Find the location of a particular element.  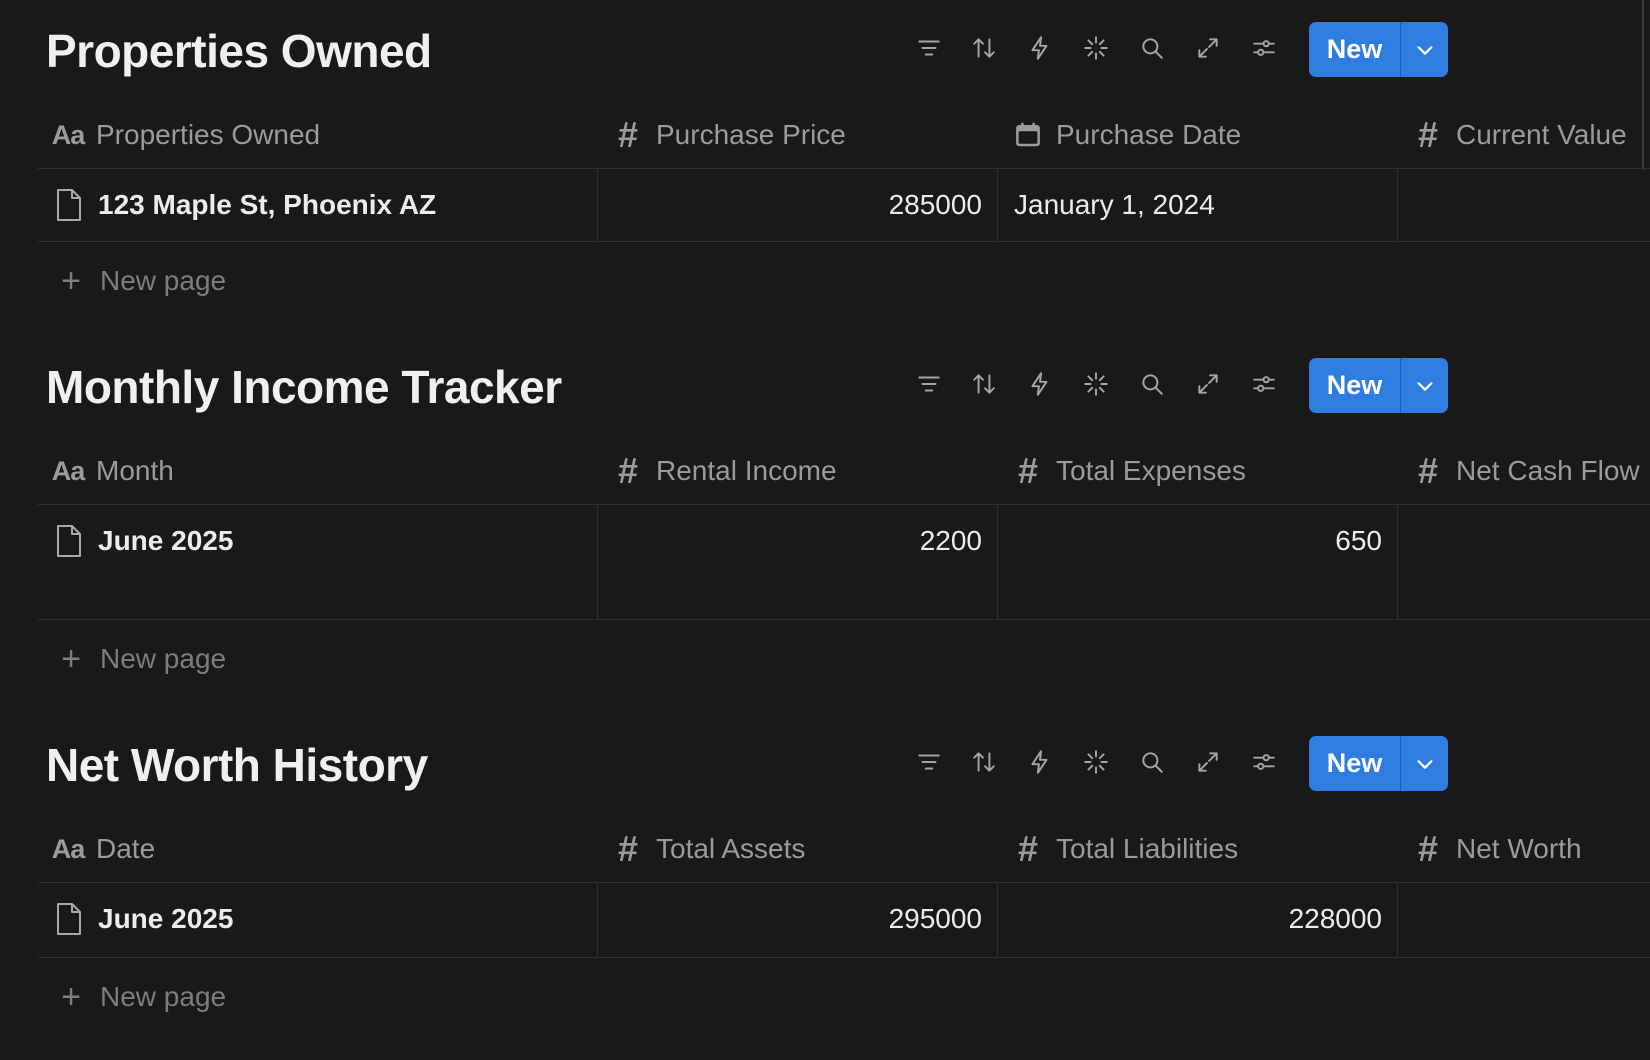

column-label: Purchase Date is located at coordinates (1149, 134).